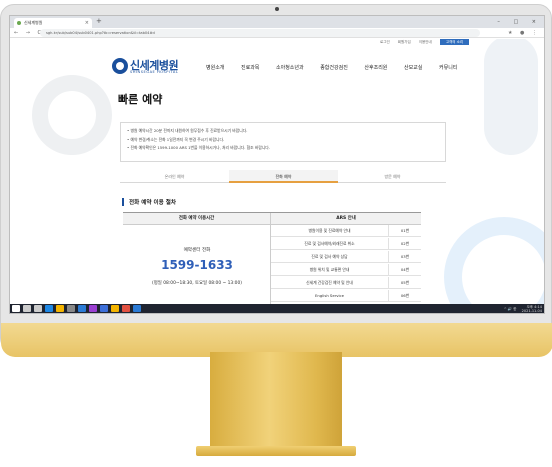  Describe the element at coordinates (120, 66) in the screenshot. I see `logo-mark-icon` at that location.